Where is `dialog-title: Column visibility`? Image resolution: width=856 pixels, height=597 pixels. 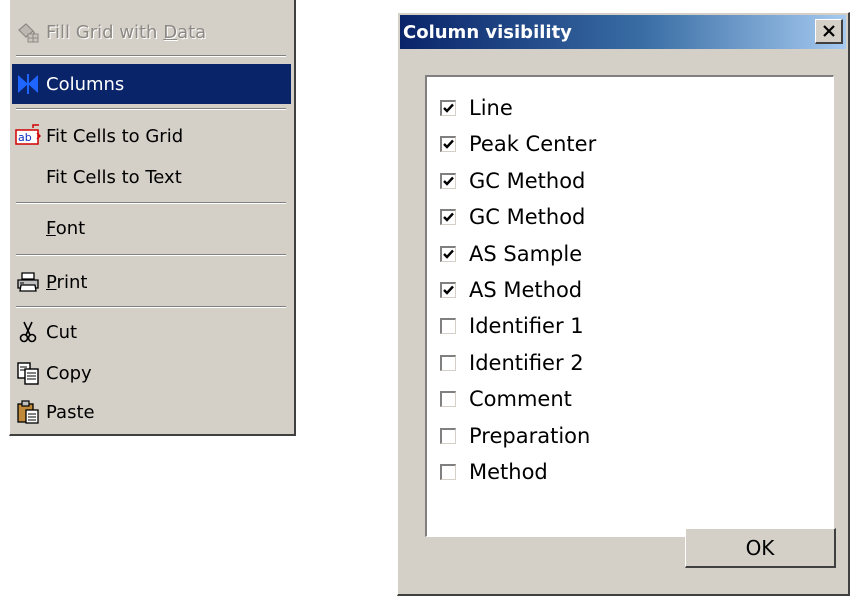
dialog-title: Column visibility is located at coordinates (487, 32).